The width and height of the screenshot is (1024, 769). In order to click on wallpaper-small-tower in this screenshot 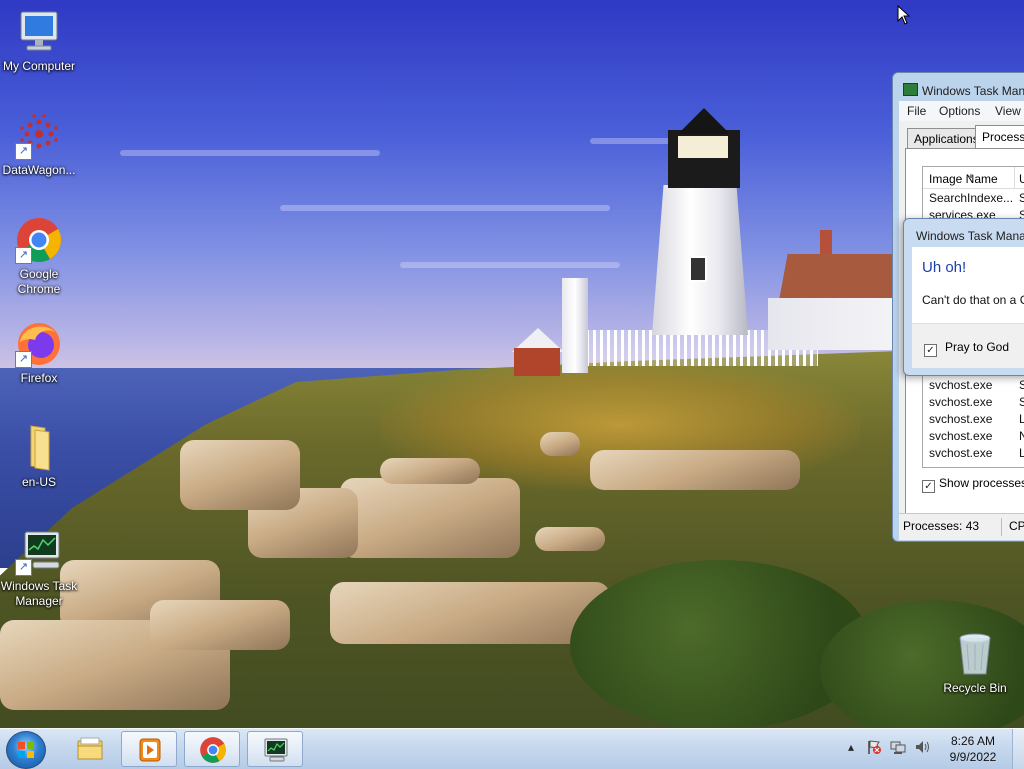, I will do `click(575, 325)`.